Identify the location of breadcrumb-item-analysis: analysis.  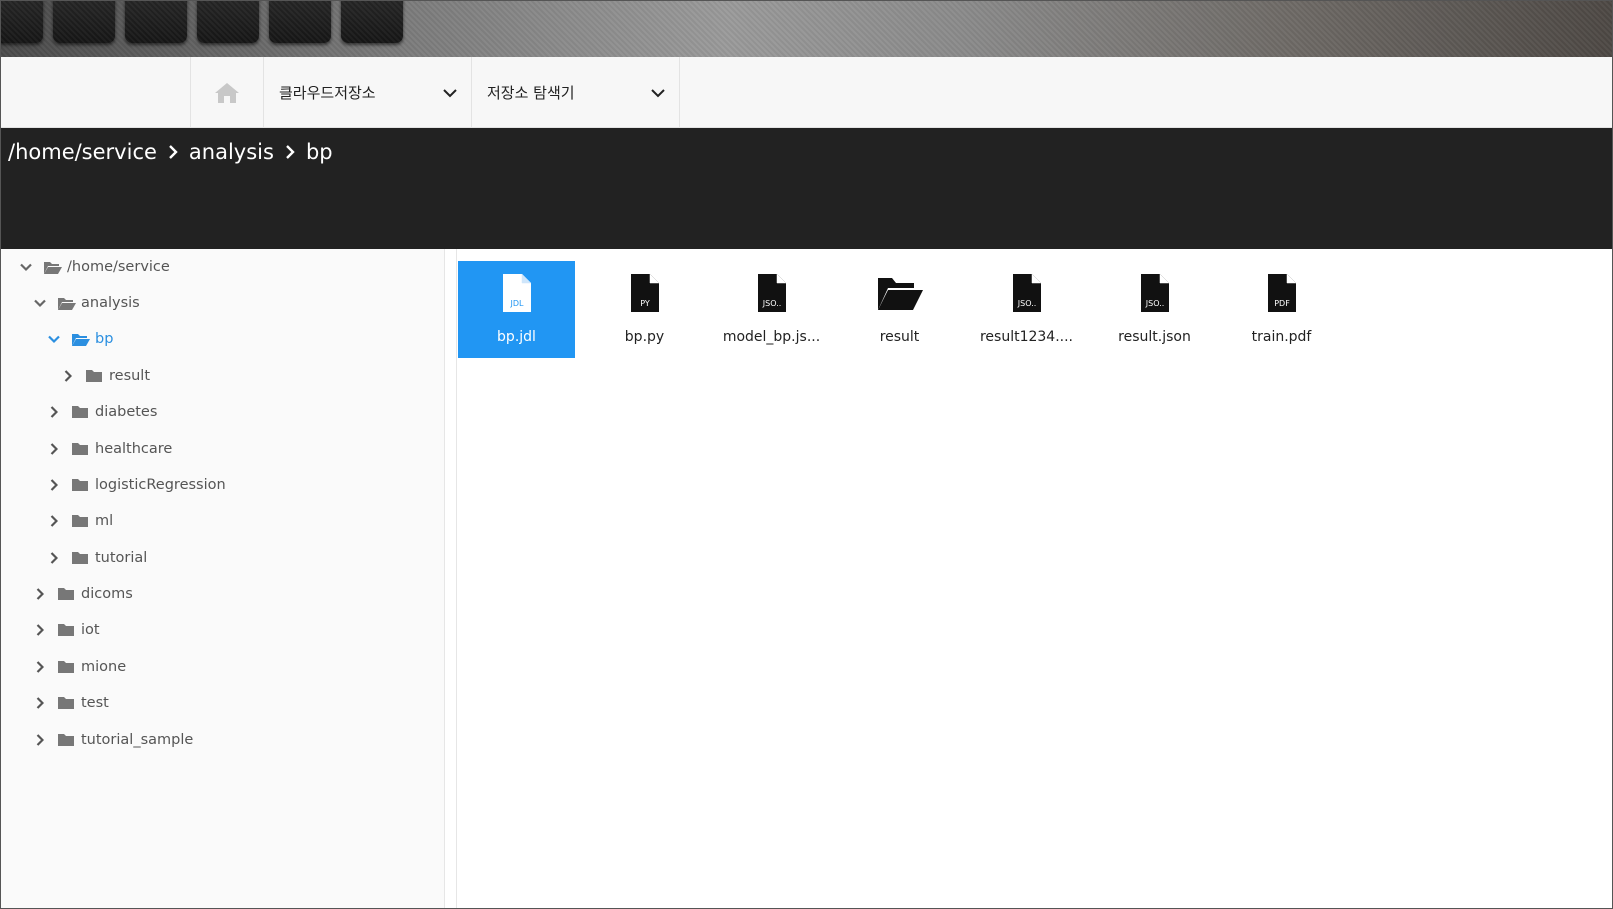
(231, 152).